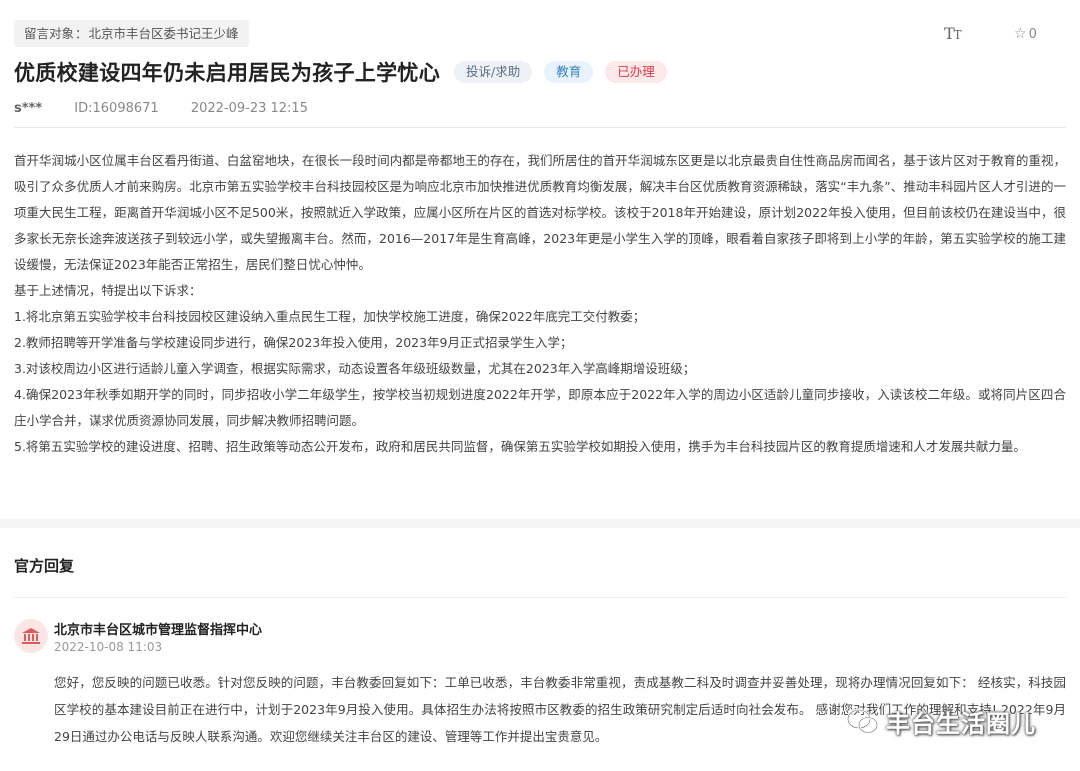 This screenshot has height=771, width=1080. I want to click on font-size-button: TT, so click(953, 33).